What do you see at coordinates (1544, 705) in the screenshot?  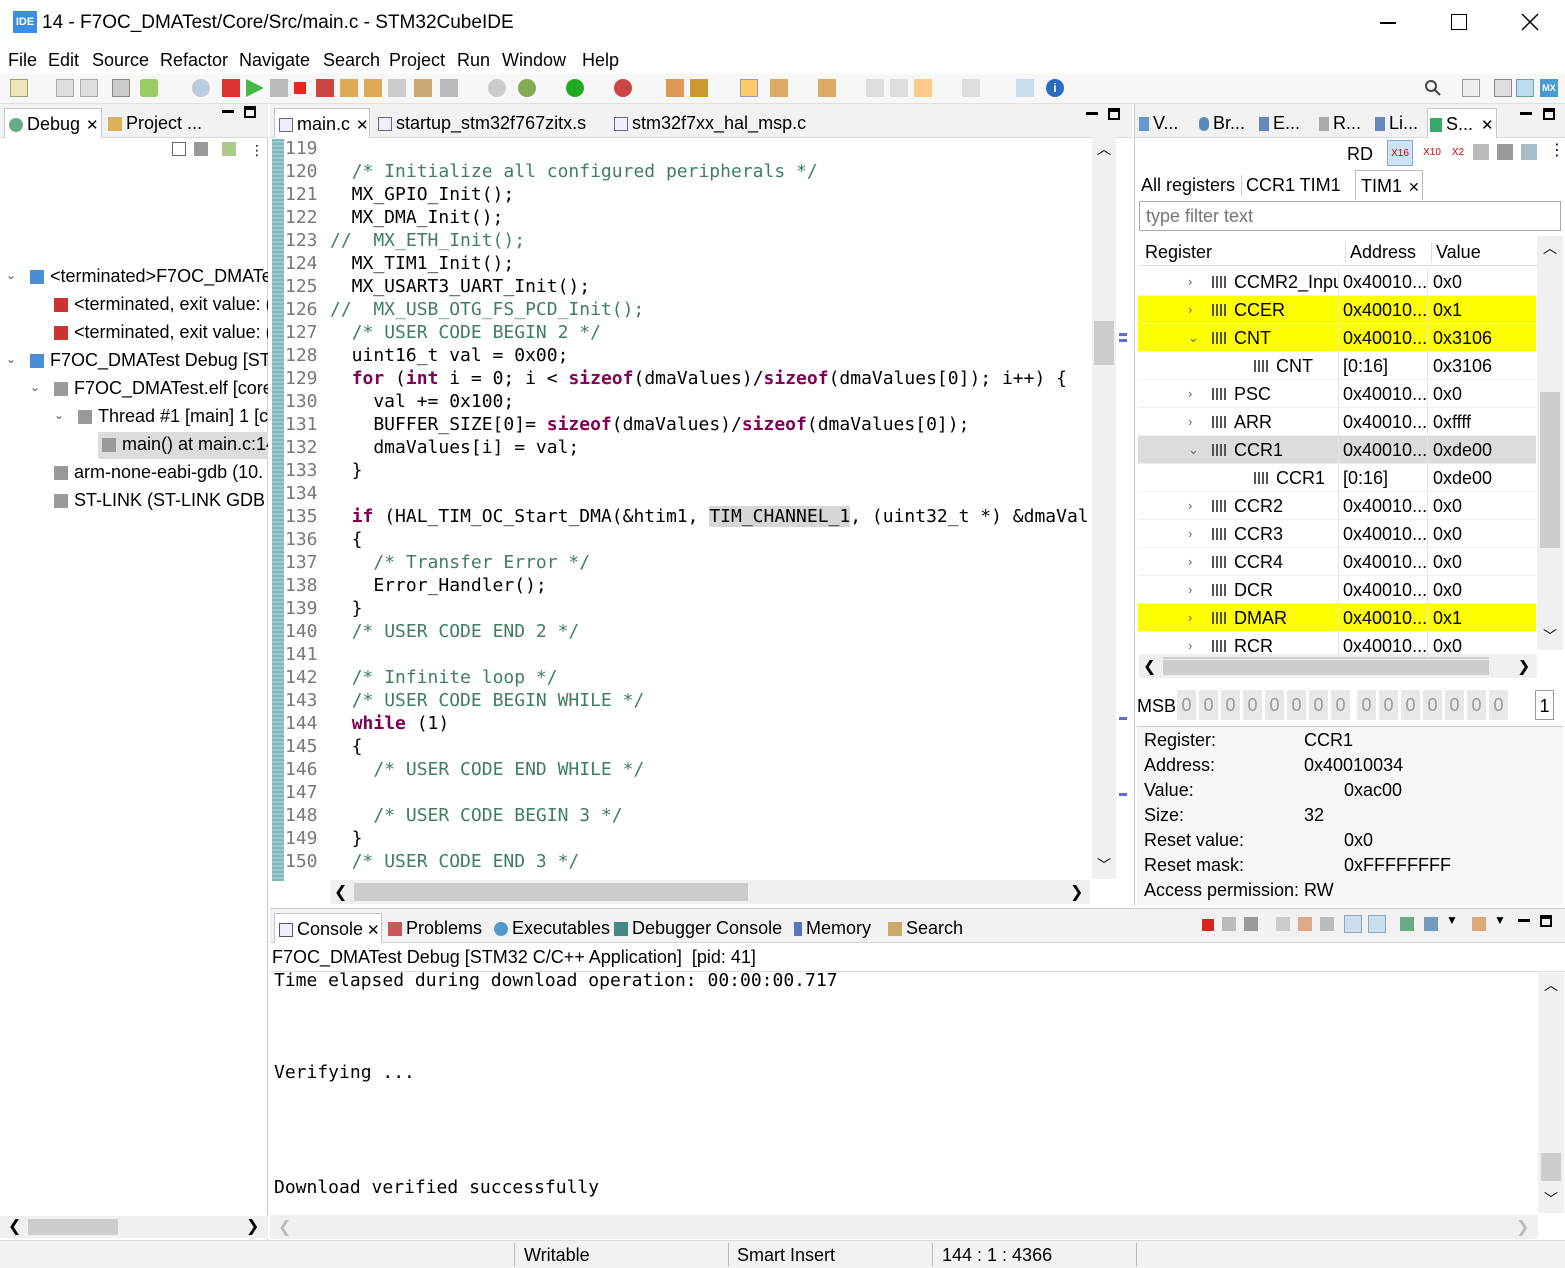 I see `bit-cell: 1` at bounding box center [1544, 705].